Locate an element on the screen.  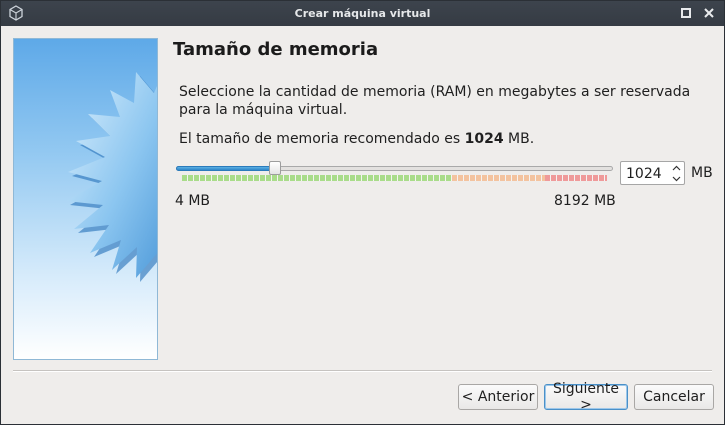
window-title: Crear máquina virtual is located at coordinates (362, 13).